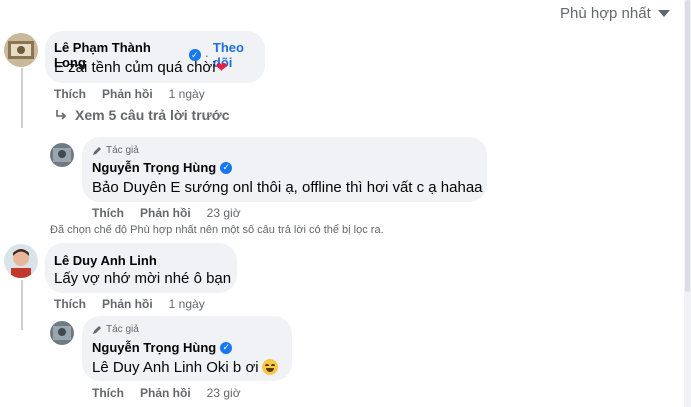 The height and width of the screenshot is (407, 691). I want to click on heart-icon: ❤, so click(221, 67).